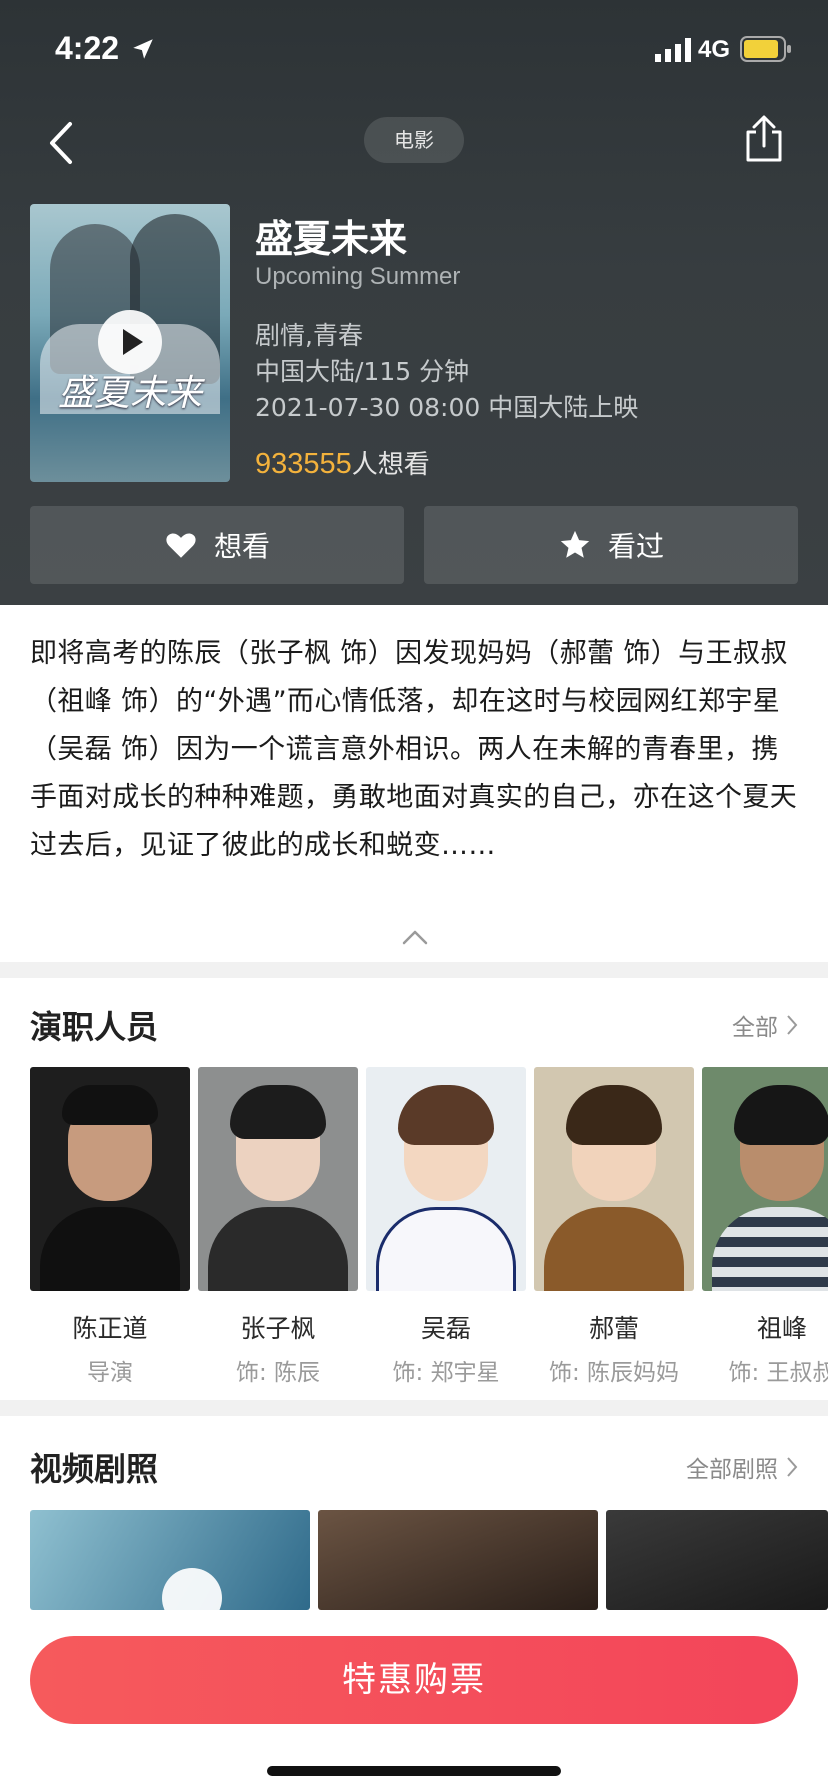 The height and width of the screenshot is (1792, 828). I want to click on movie-release: 2021-07-30 08:00 中国大陆上映, so click(447, 407).